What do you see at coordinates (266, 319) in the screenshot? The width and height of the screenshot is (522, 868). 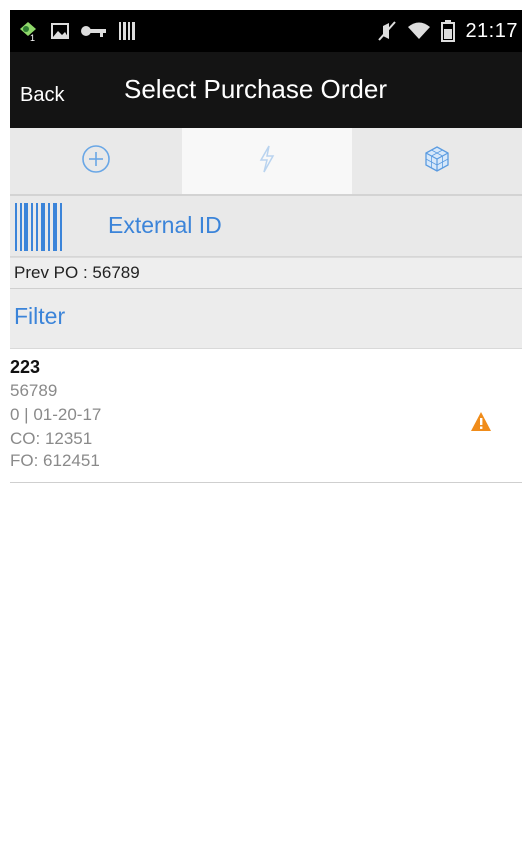 I see `filter-input: Filter` at bounding box center [266, 319].